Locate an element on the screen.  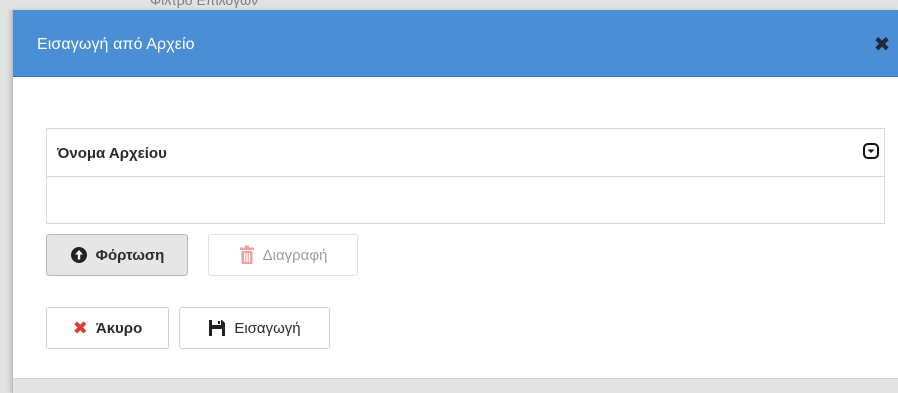
cancel-button-label: Άκυρο is located at coordinates (119, 328).